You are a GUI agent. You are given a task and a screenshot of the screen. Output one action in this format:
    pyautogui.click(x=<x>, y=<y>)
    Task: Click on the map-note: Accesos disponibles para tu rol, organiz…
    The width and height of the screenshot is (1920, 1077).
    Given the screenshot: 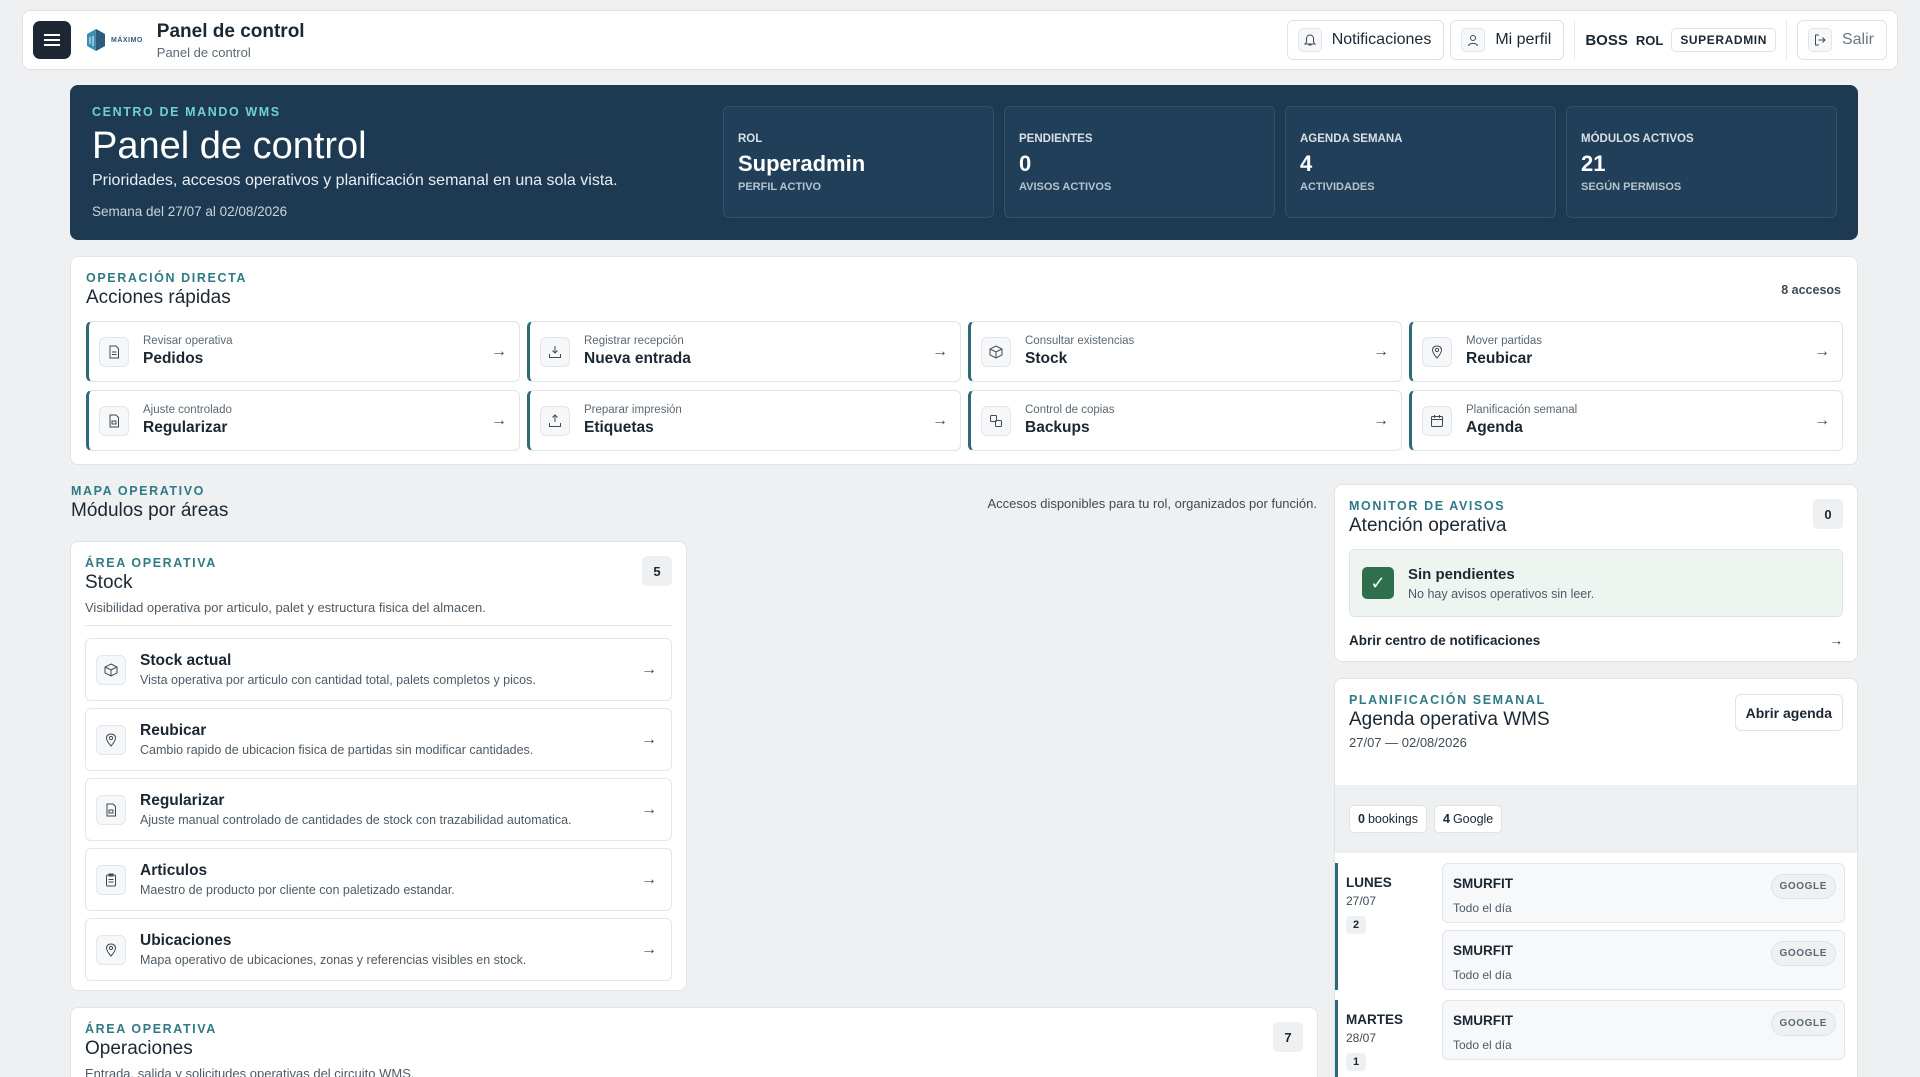 What is the action you would take?
    pyautogui.click(x=1152, y=503)
    